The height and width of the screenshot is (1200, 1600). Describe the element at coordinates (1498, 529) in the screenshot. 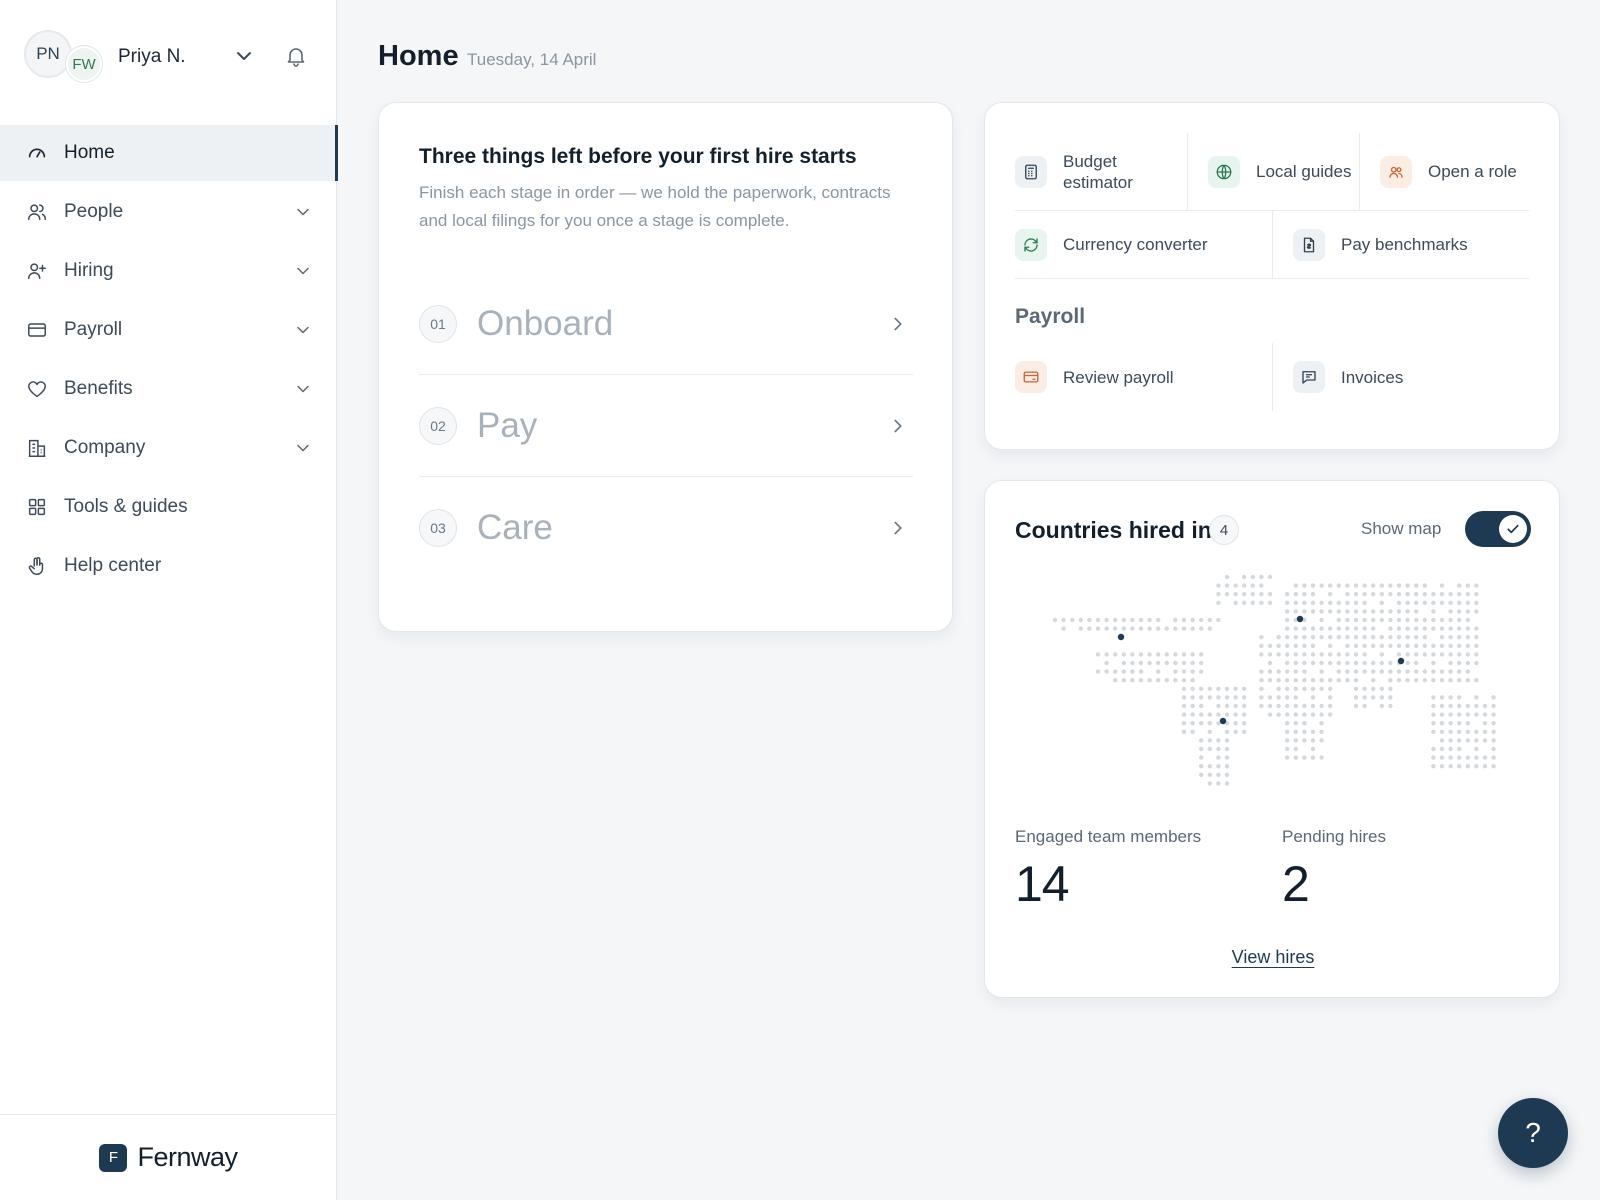

I see `show-map-toggle` at that location.